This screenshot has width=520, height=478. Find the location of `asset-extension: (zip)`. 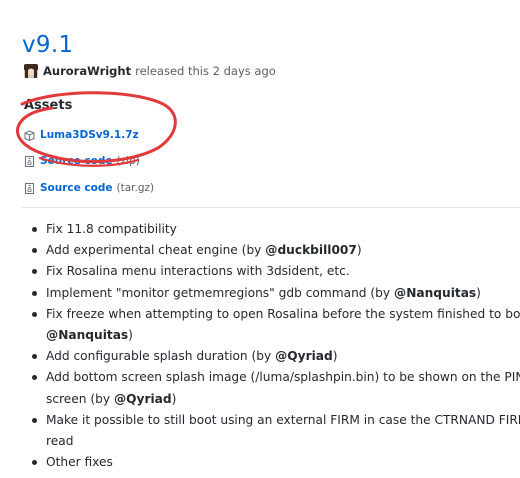

asset-extension: (zip) is located at coordinates (128, 161).